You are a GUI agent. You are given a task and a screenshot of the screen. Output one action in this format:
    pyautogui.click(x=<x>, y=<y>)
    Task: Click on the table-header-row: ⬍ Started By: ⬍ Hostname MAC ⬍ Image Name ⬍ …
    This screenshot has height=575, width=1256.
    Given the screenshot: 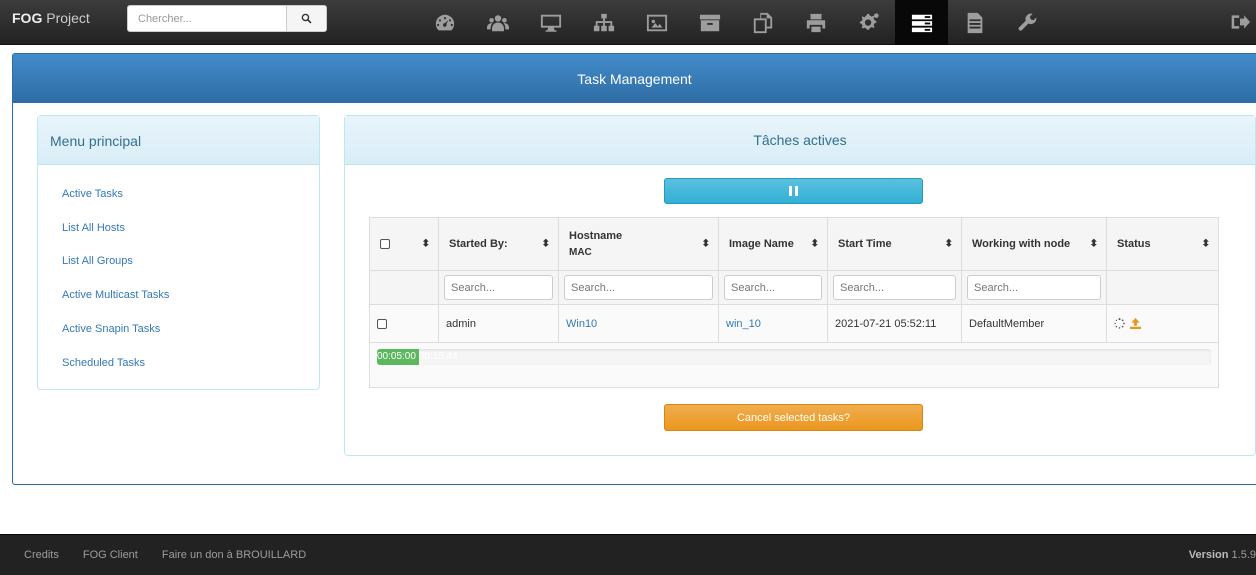 What is the action you would take?
    pyautogui.click(x=794, y=244)
    